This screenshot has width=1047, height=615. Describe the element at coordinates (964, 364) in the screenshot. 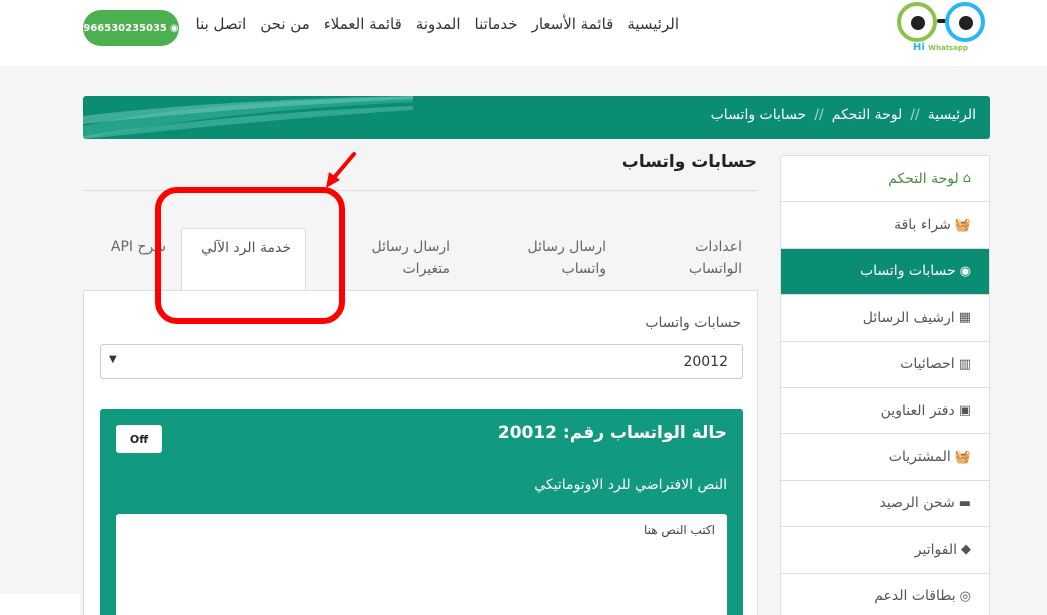

I see `chart-icon: ▥` at that location.